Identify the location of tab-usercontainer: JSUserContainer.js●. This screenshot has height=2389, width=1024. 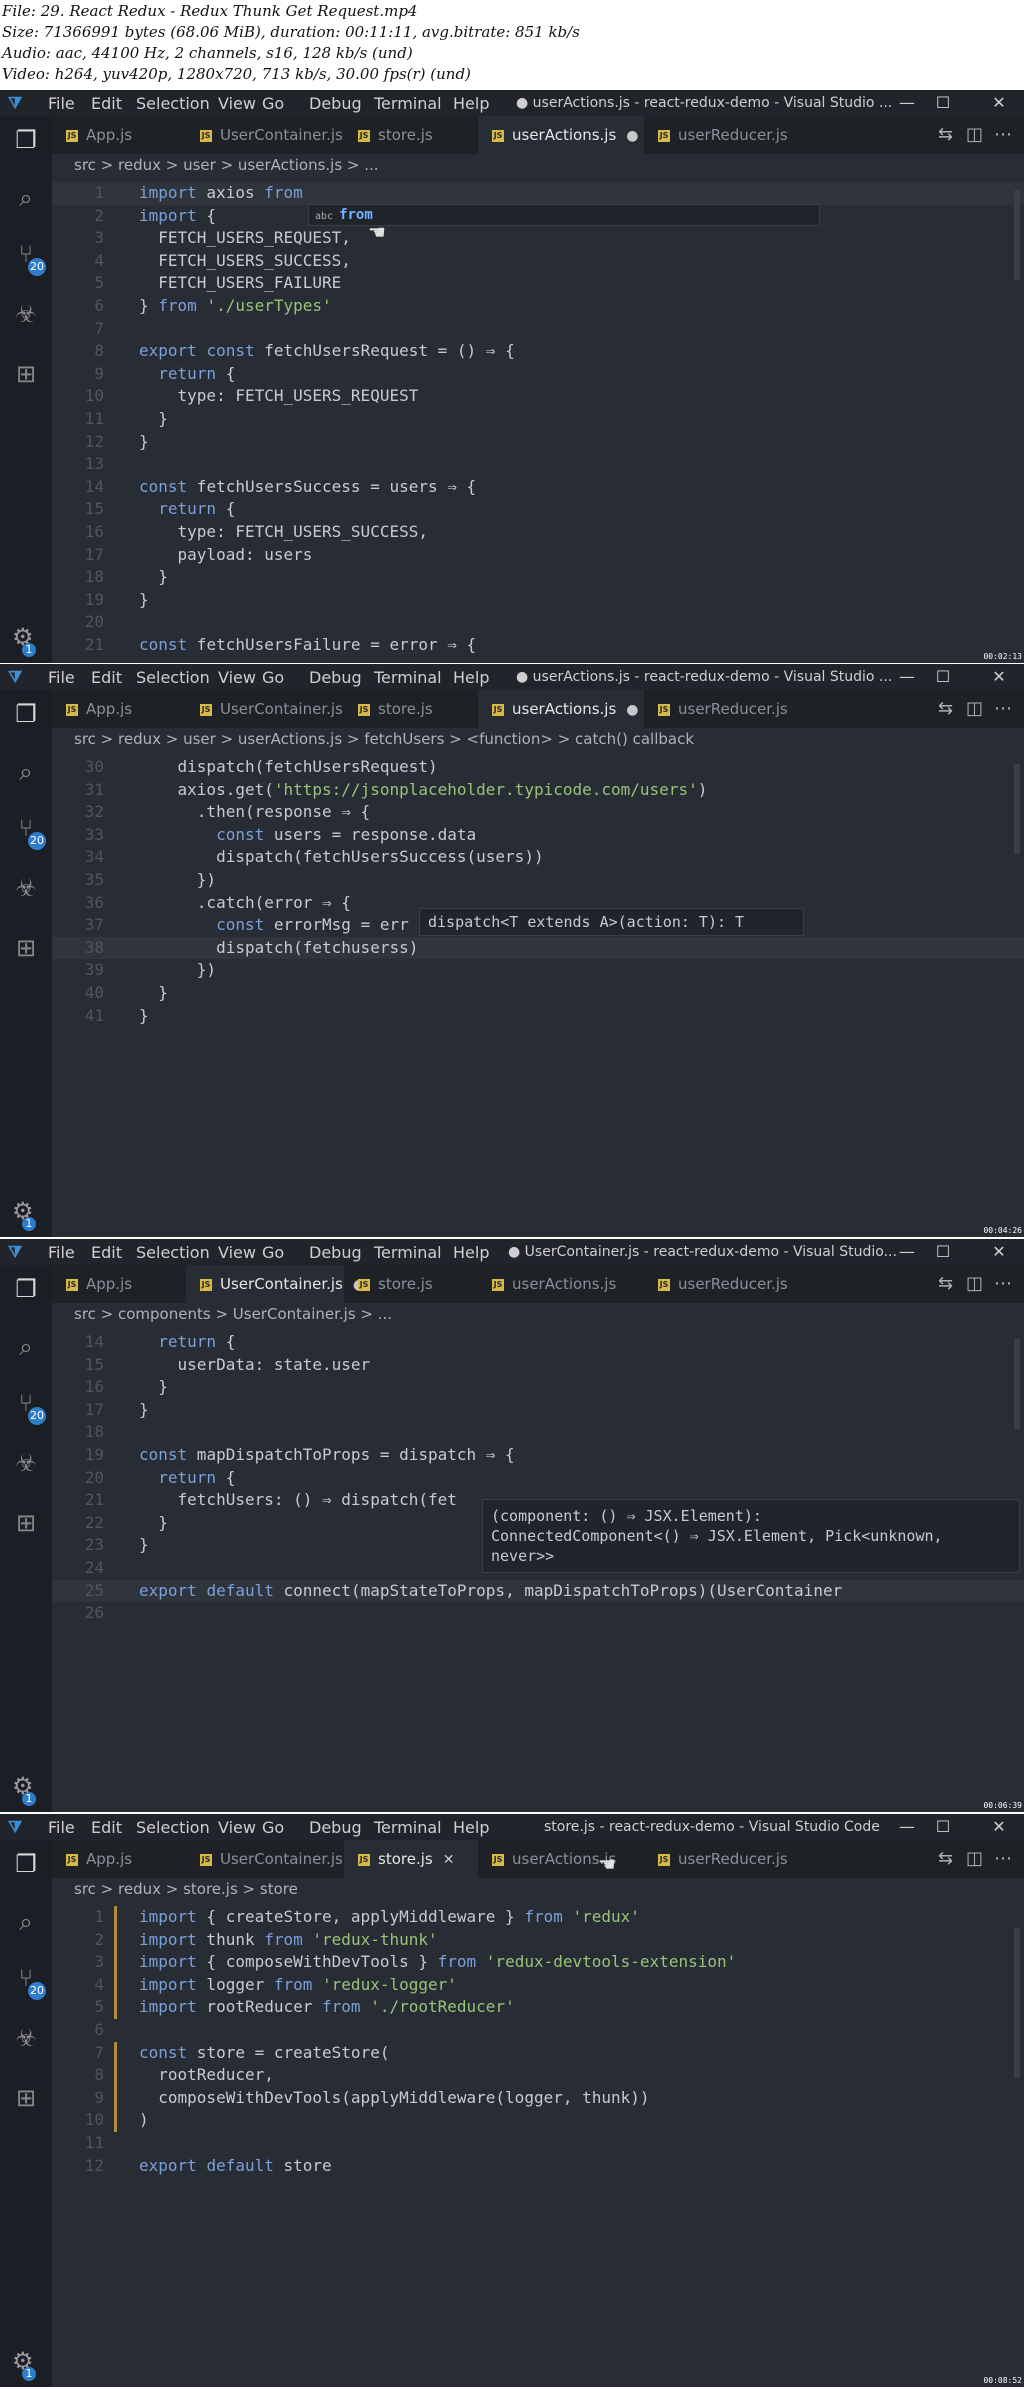
(275, 1284).